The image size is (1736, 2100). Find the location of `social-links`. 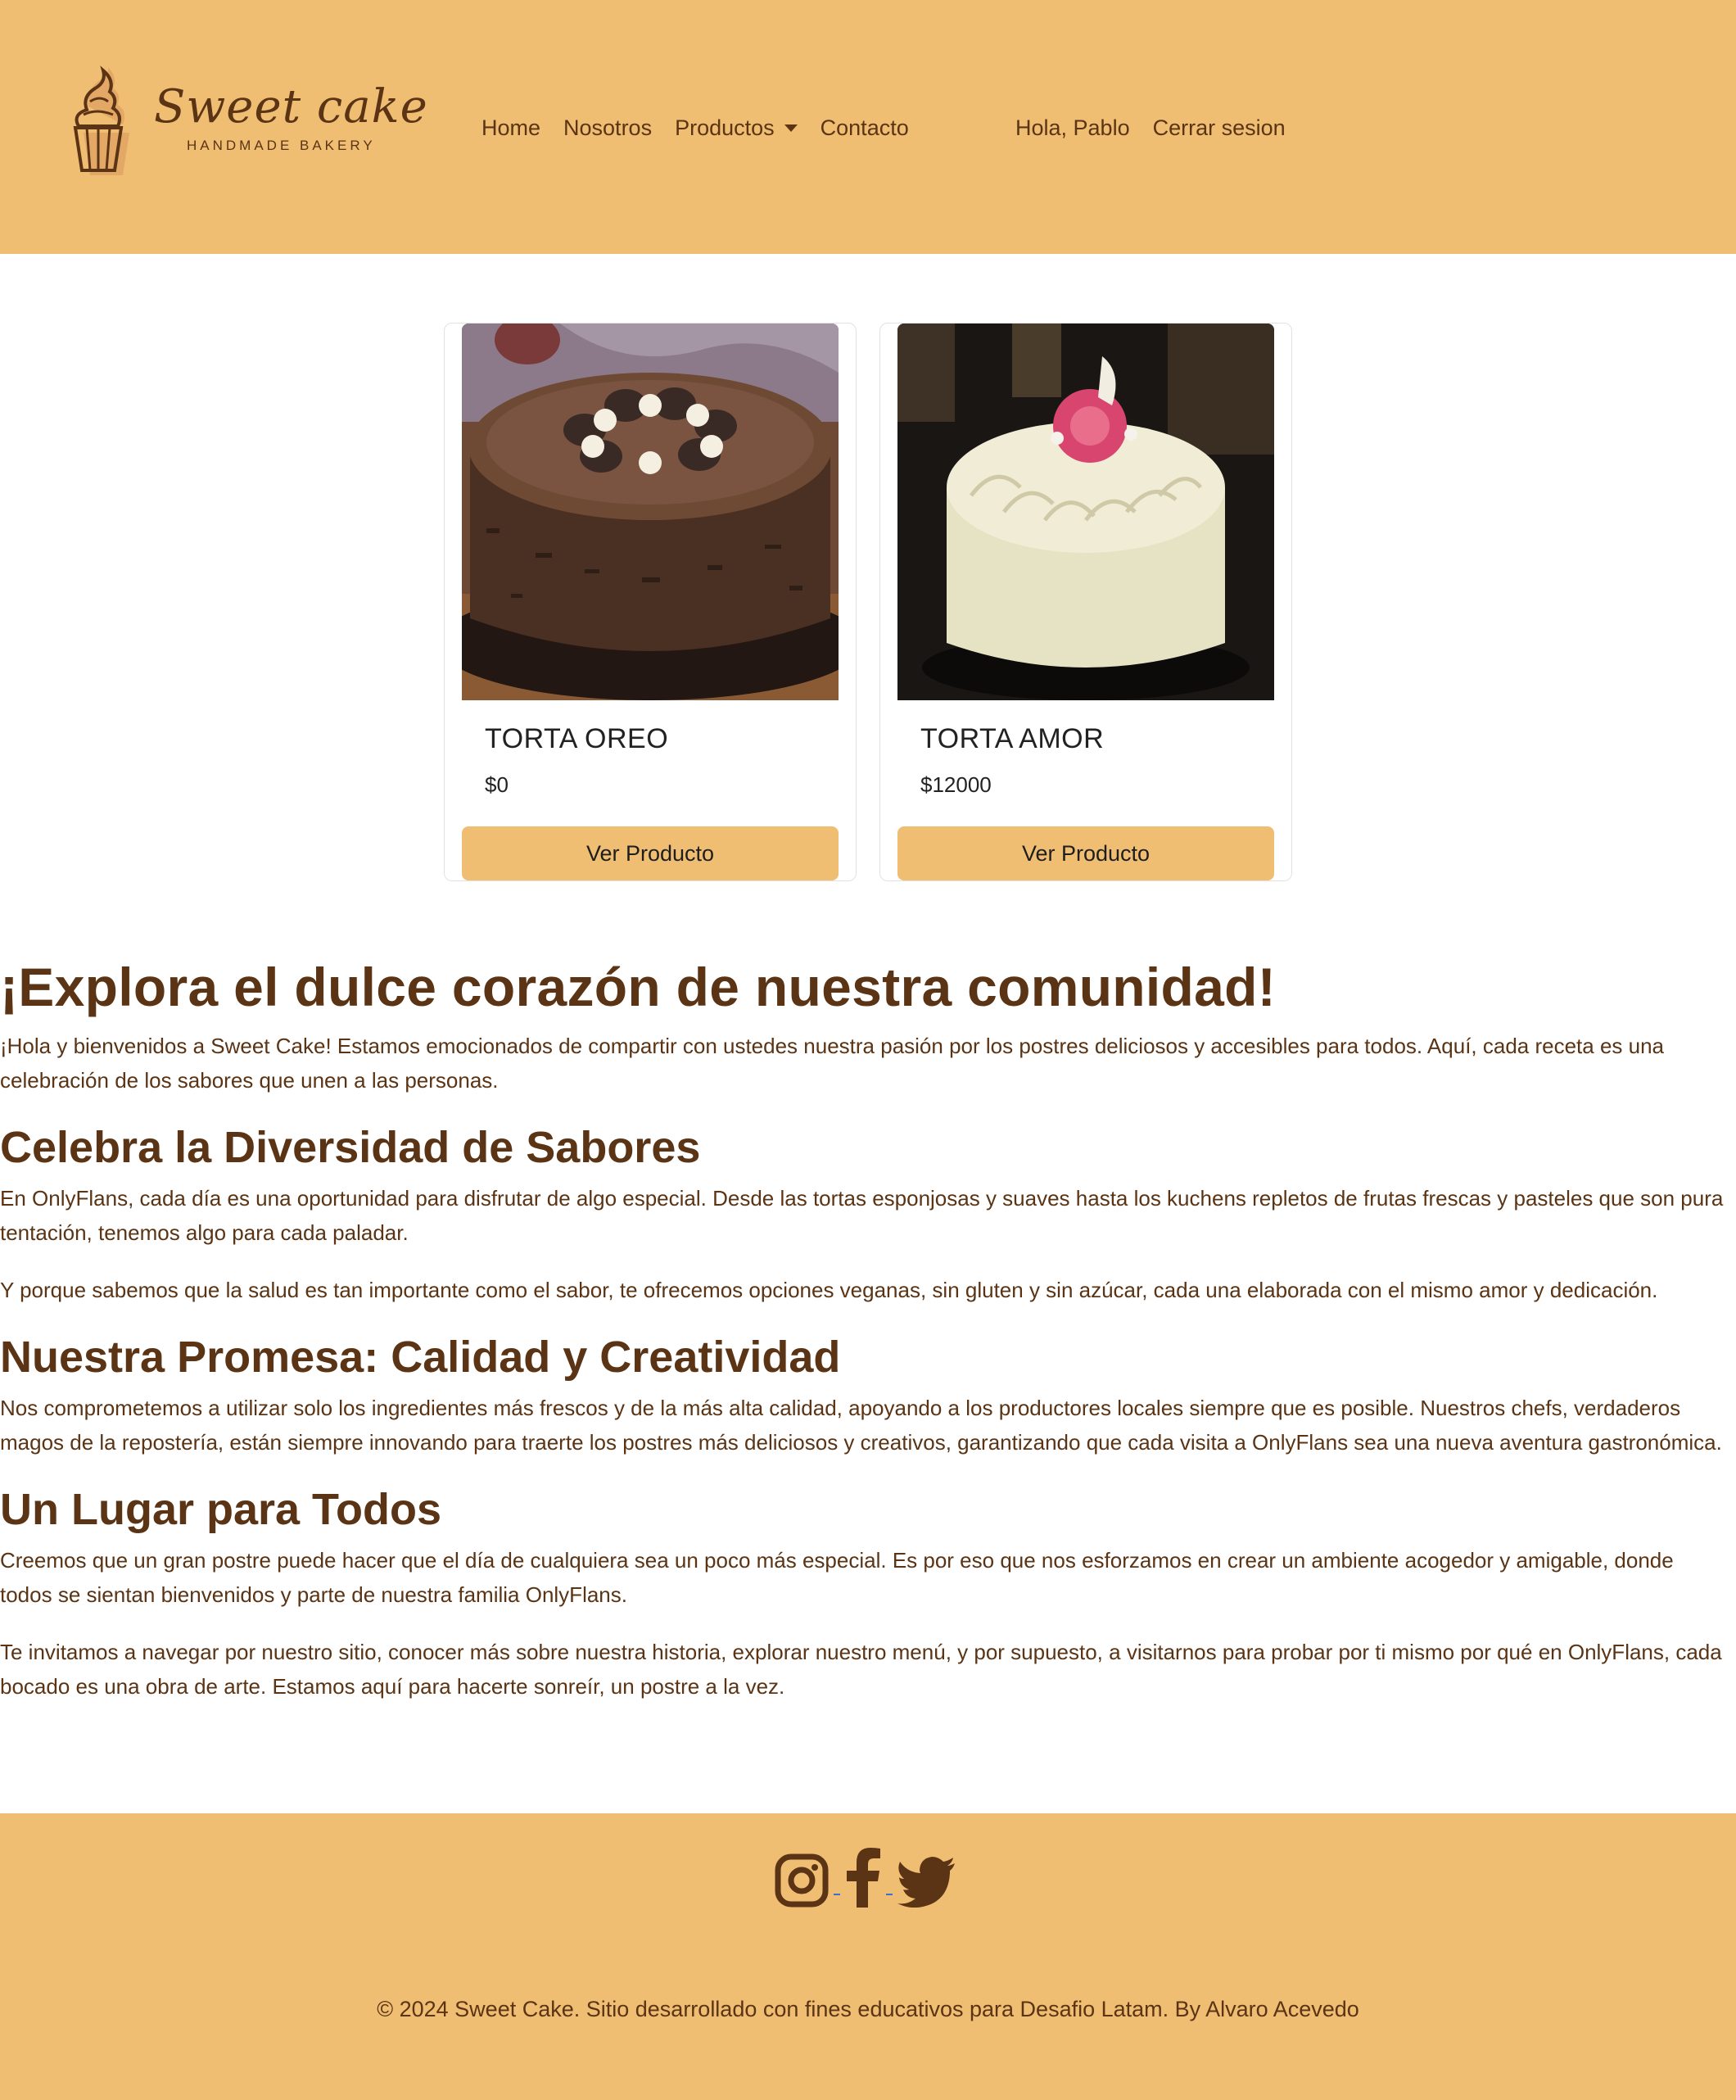

social-links is located at coordinates (865, 1879).